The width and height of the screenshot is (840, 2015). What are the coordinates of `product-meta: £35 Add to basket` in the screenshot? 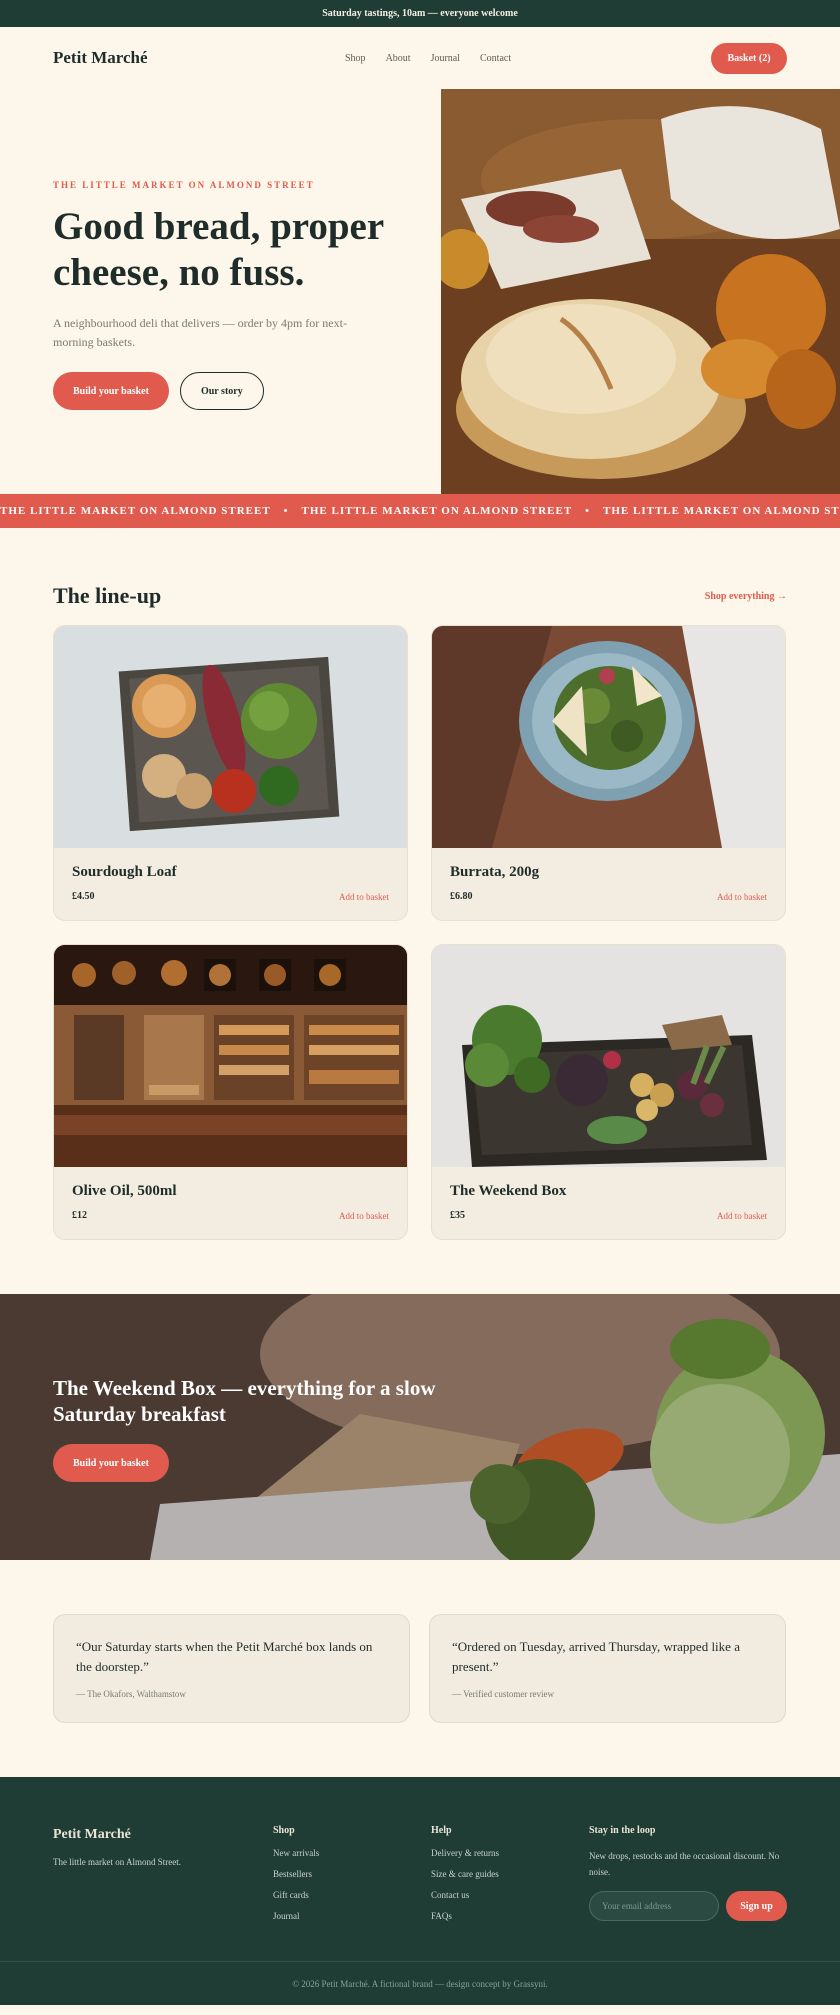 It's located at (608, 1215).